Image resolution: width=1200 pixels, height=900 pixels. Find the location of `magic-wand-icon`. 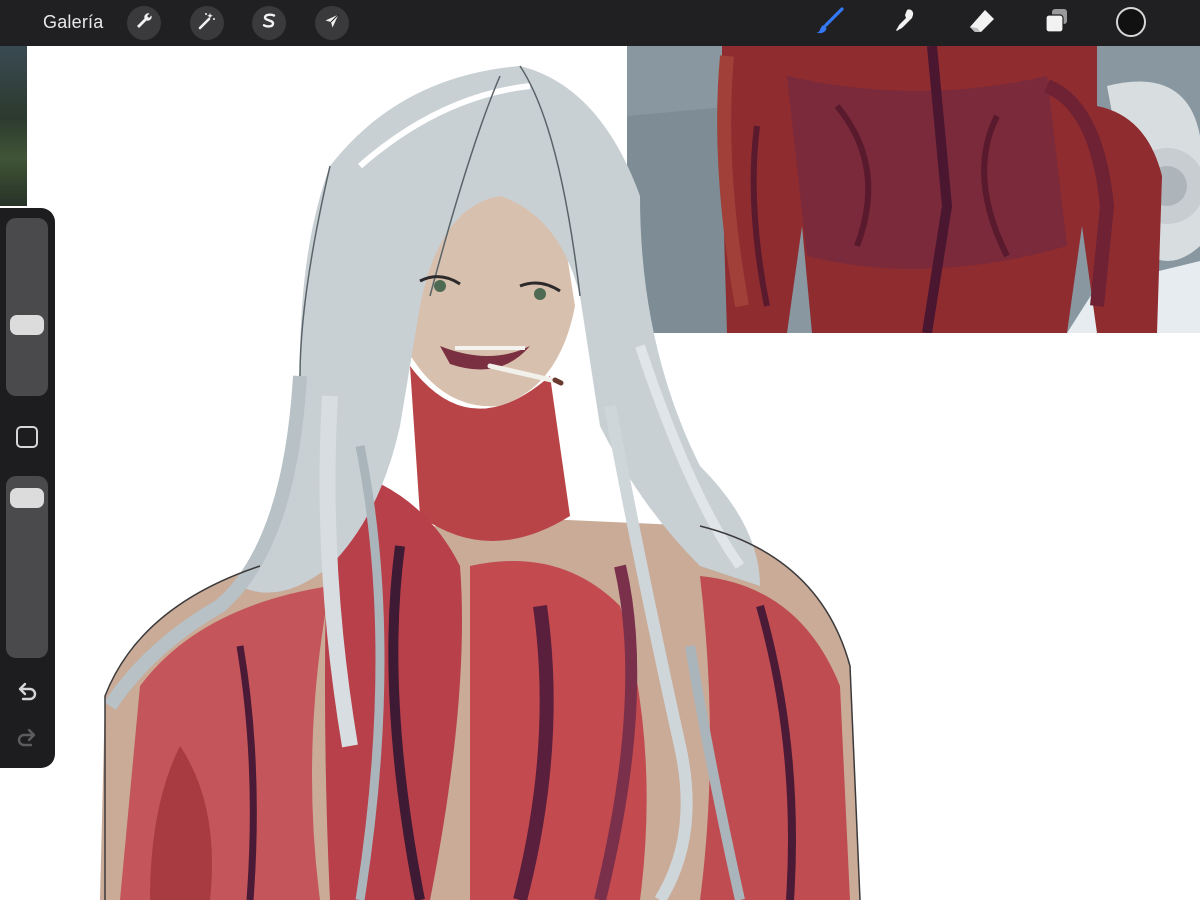

magic-wand-icon is located at coordinates (207, 23).